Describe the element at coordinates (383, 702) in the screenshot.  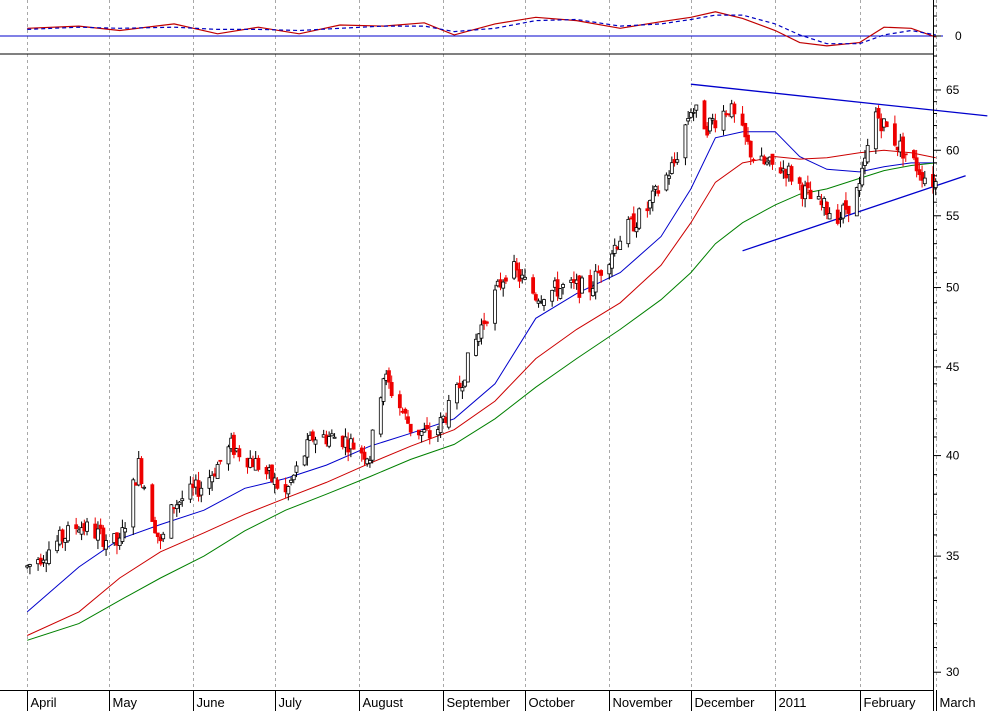
I see `x-tick-label: August` at that location.